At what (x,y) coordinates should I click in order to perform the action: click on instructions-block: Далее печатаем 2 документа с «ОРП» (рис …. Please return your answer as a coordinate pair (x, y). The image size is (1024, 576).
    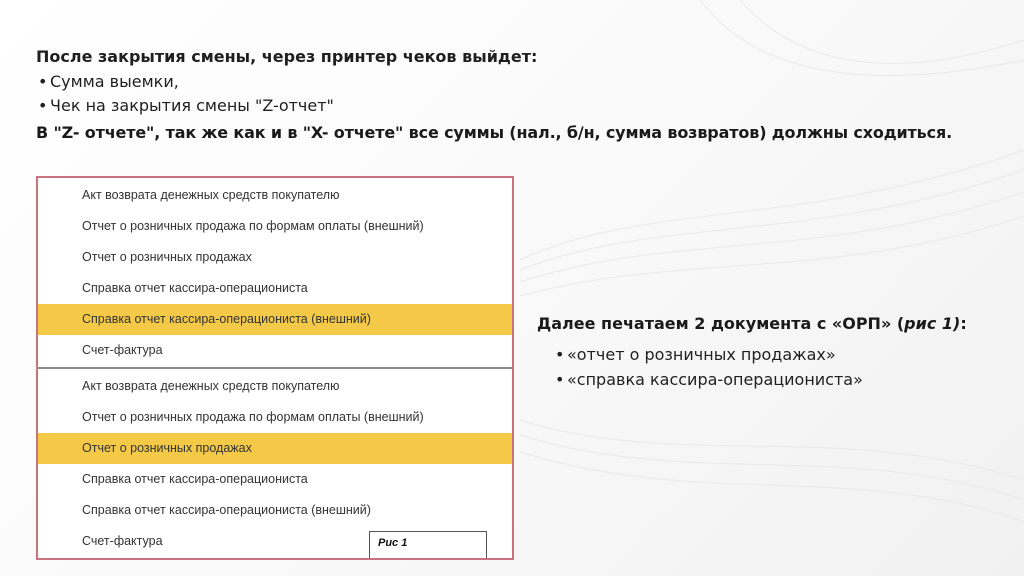
    Looking at the image, I should click on (772, 352).